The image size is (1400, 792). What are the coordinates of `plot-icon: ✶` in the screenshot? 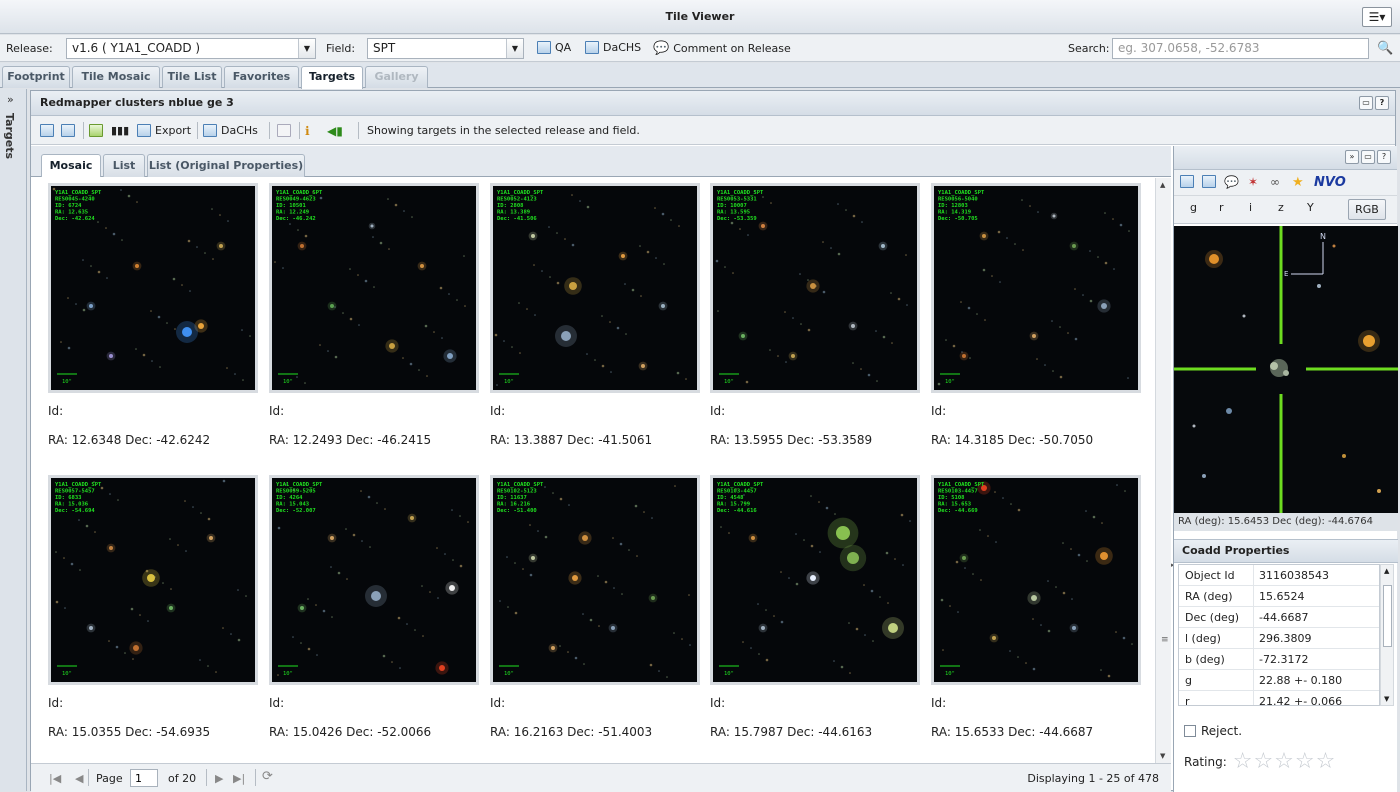 It's located at (1253, 182).